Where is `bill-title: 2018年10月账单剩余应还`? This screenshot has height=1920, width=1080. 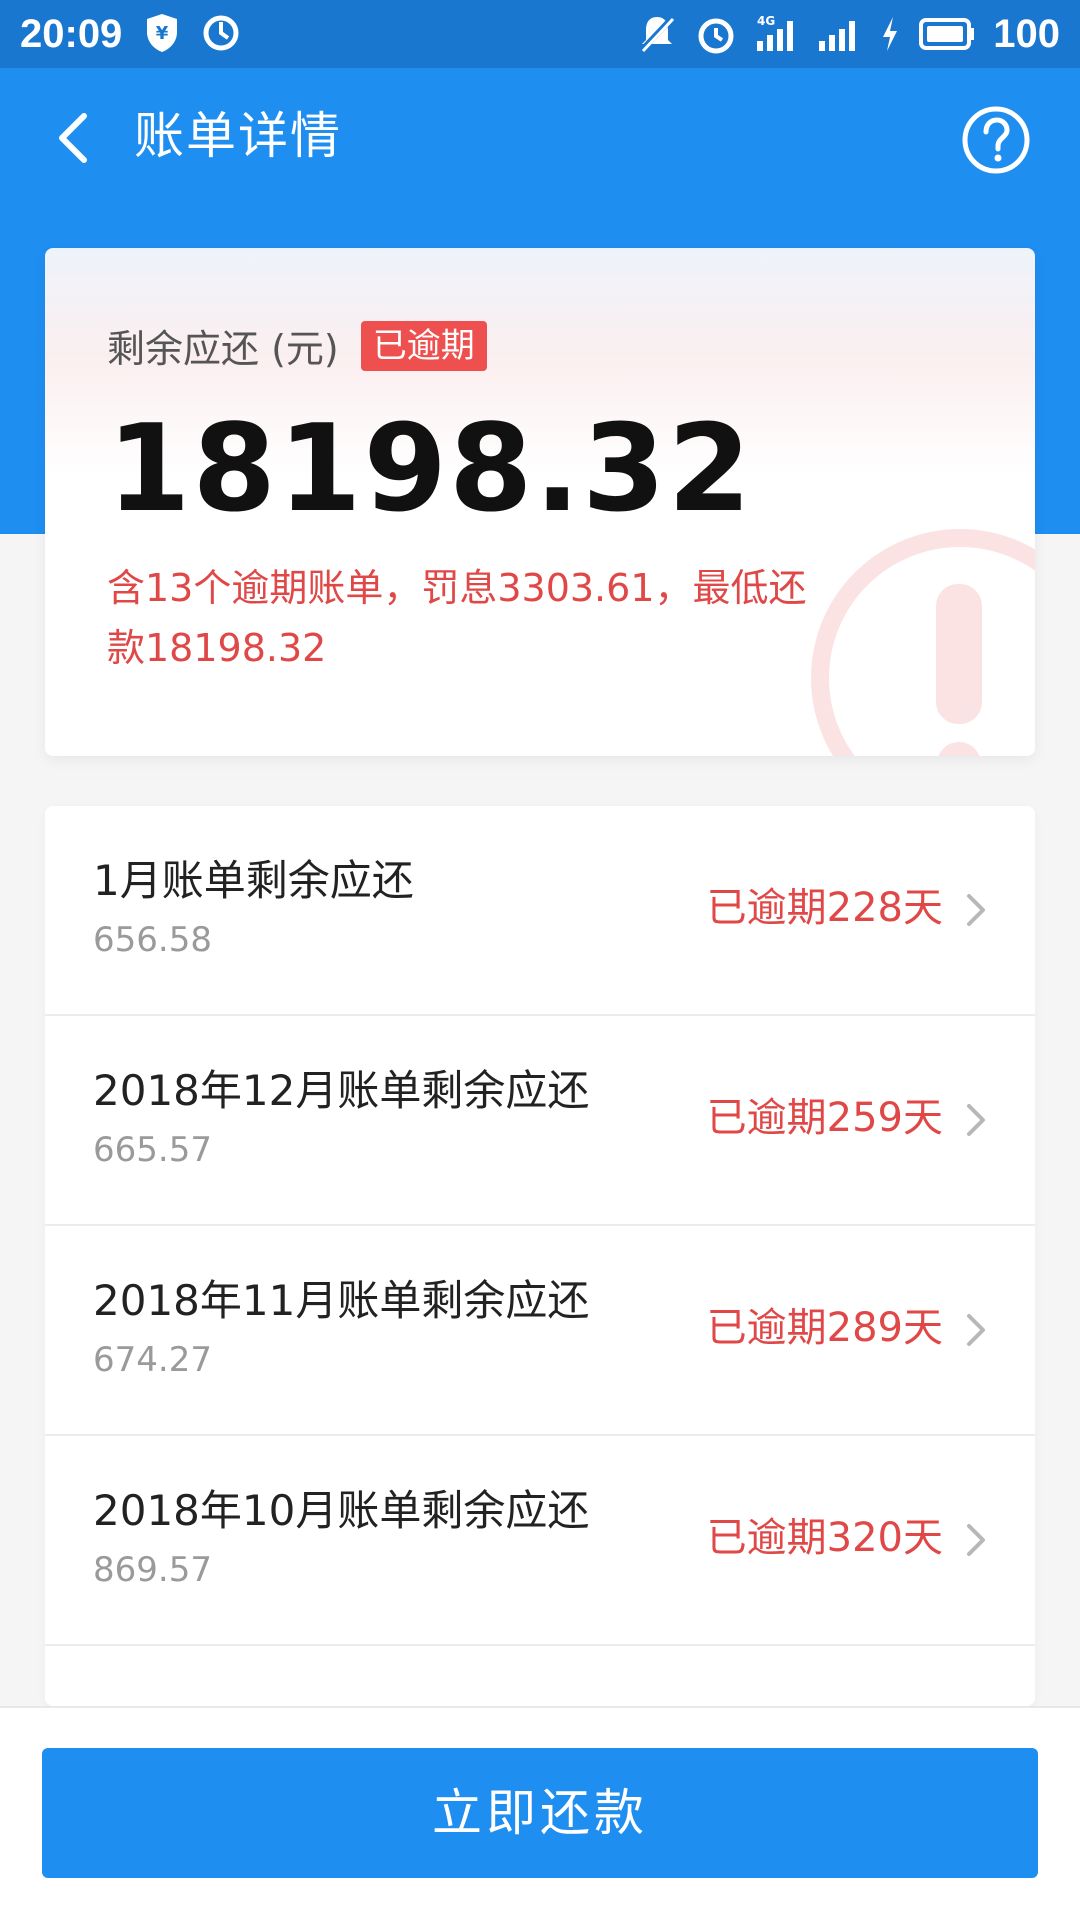
bill-title: 2018年10月账单剩余应还 is located at coordinates (341, 1510).